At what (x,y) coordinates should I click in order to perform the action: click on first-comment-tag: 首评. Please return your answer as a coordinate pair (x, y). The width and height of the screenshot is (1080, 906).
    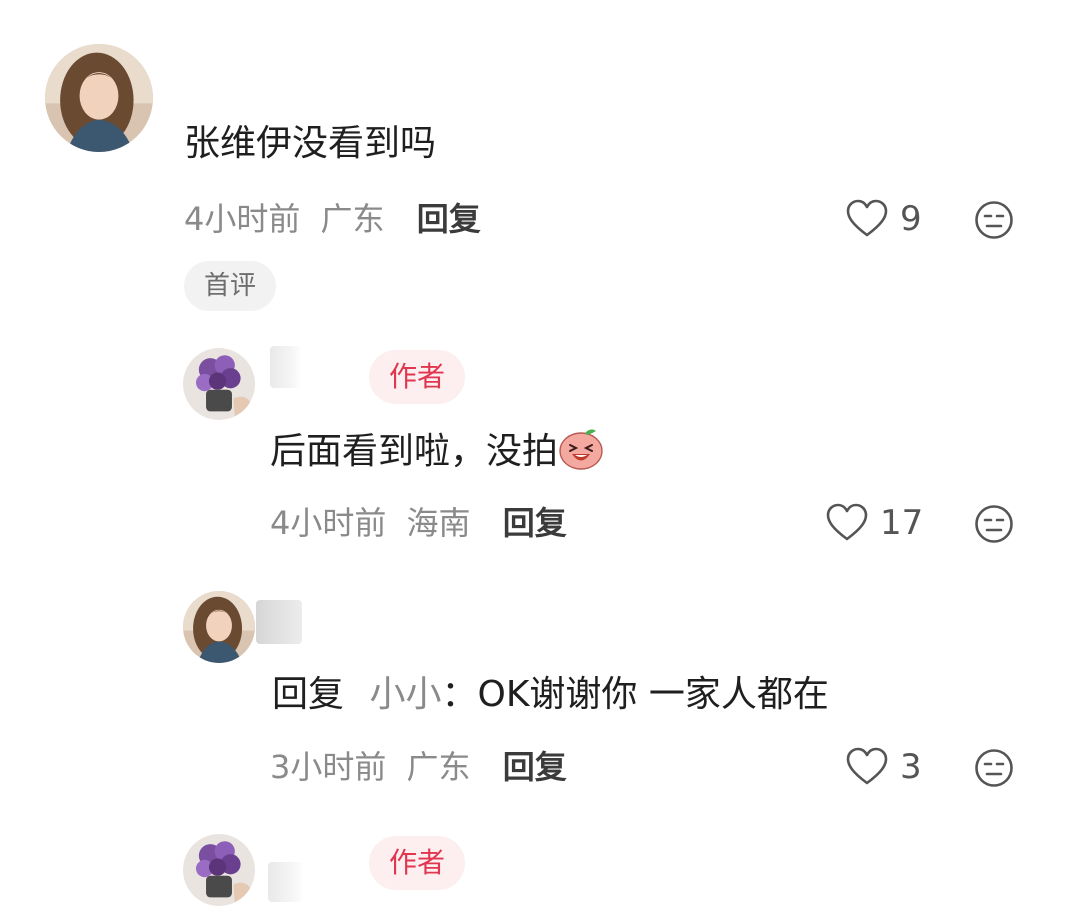
    Looking at the image, I should click on (230, 286).